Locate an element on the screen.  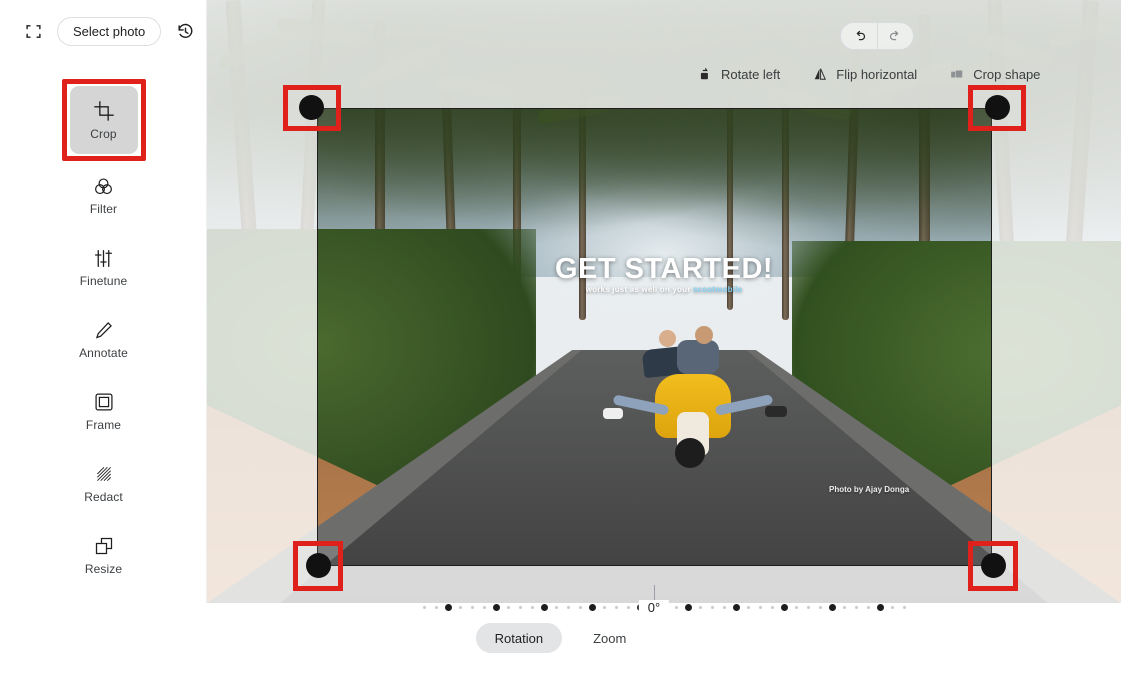
sidebar-item-annotate-label: Annotate is located at coordinates (103, 353).